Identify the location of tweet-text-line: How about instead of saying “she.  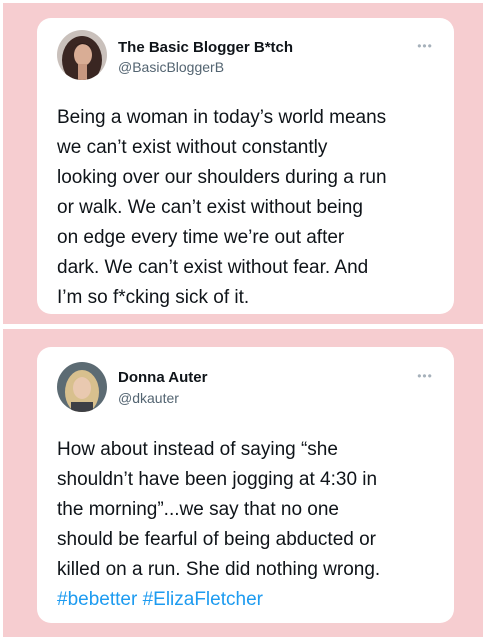
(197, 449).